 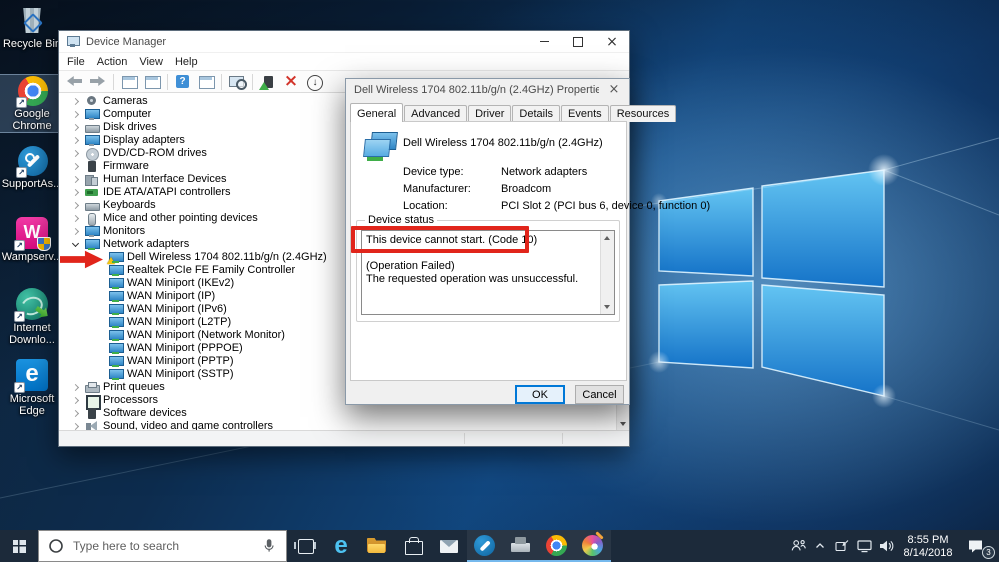 What do you see at coordinates (125, 101) in the screenshot?
I see `tree-item-label: Cameras` at bounding box center [125, 101].